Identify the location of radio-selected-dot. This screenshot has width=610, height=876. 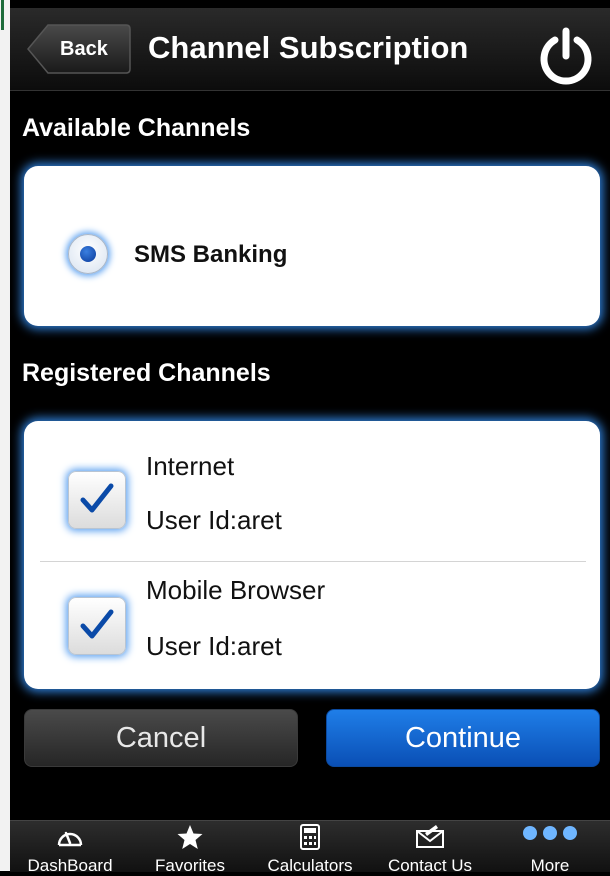
(88, 254).